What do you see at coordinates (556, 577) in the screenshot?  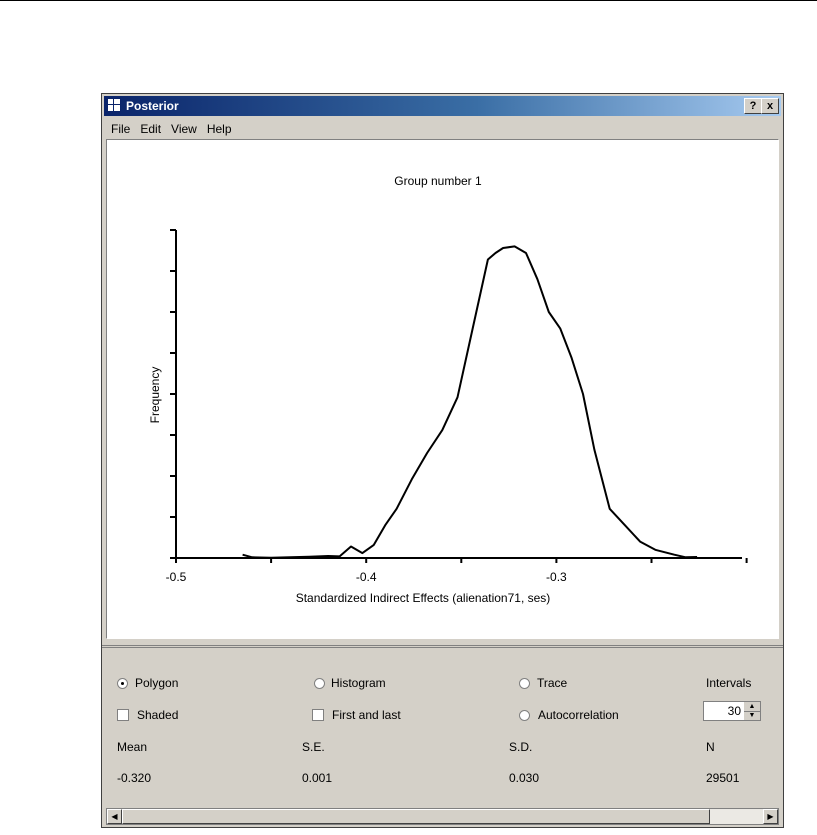 I see `x-tick-label: -0.3` at bounding box center [556, 577].